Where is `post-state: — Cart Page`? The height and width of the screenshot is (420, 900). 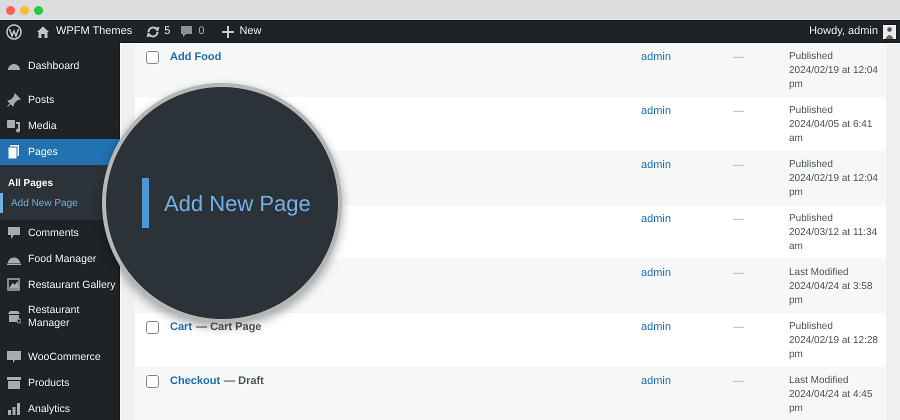 post-state: — Cart Page is located at coordinates (229, 327).